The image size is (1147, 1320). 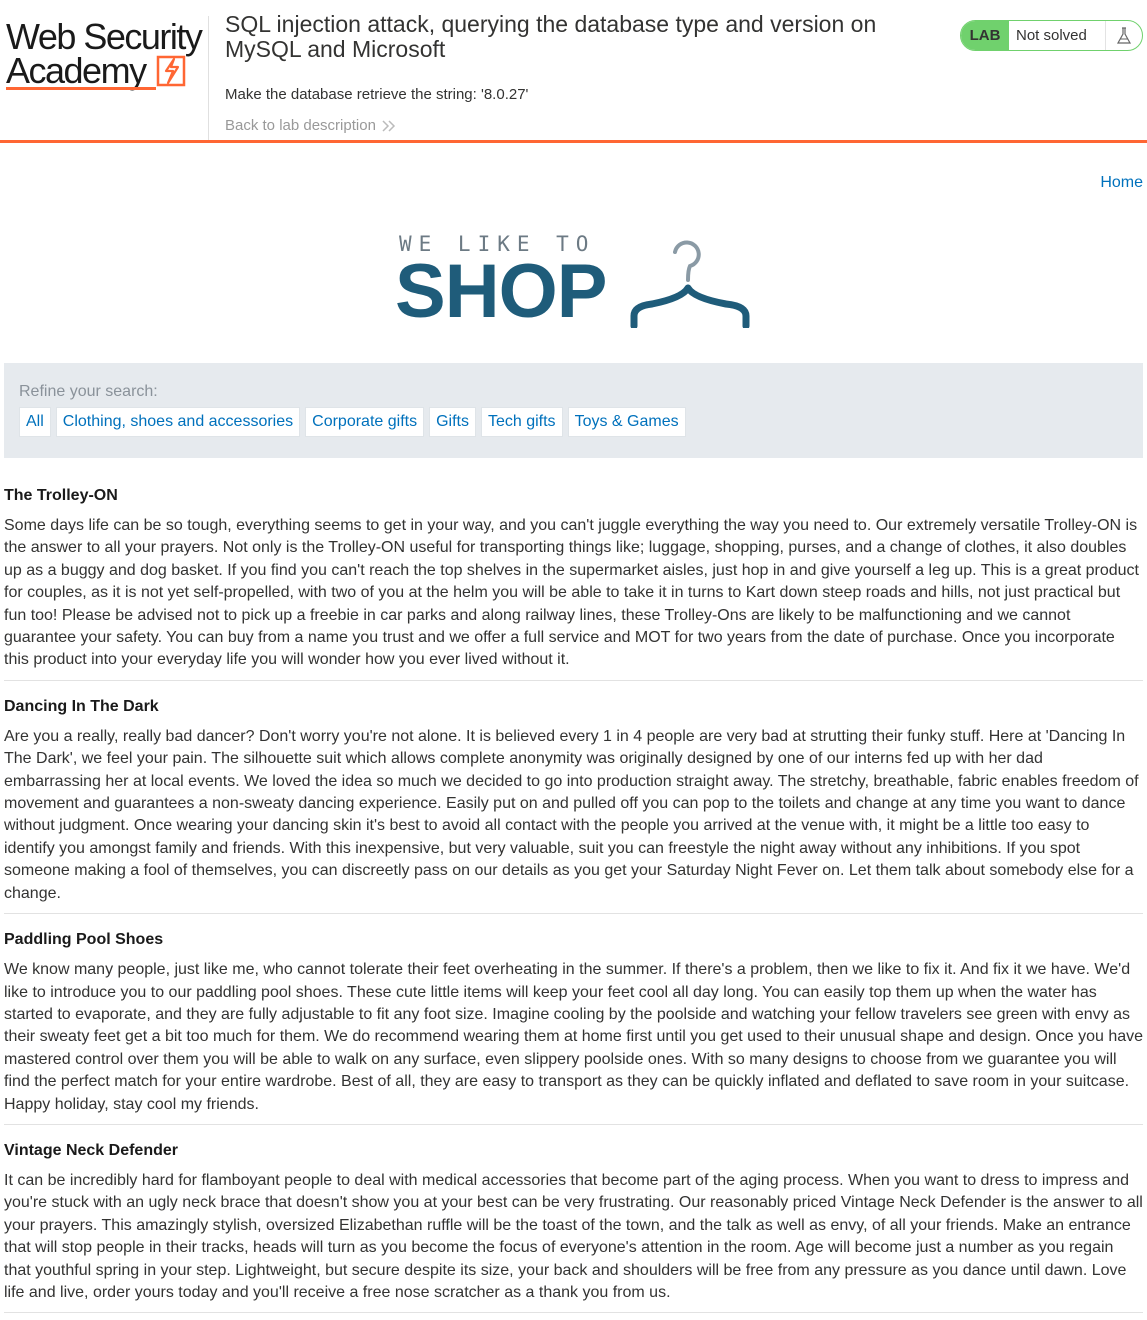 What do you see at coordinates (35, 422) in the screenshot?
I see `category-filter: All` at bounding box center [35, 422].